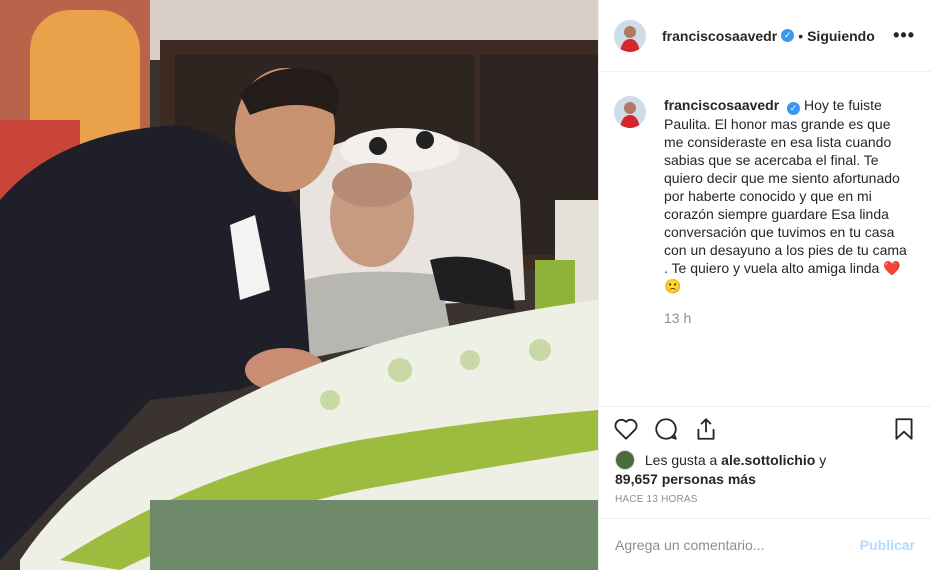 This screenshot has width=931, height=570. Describe the element at coordinates (823, 460) in the screenshot. I see `likes-connector: y` at that location.